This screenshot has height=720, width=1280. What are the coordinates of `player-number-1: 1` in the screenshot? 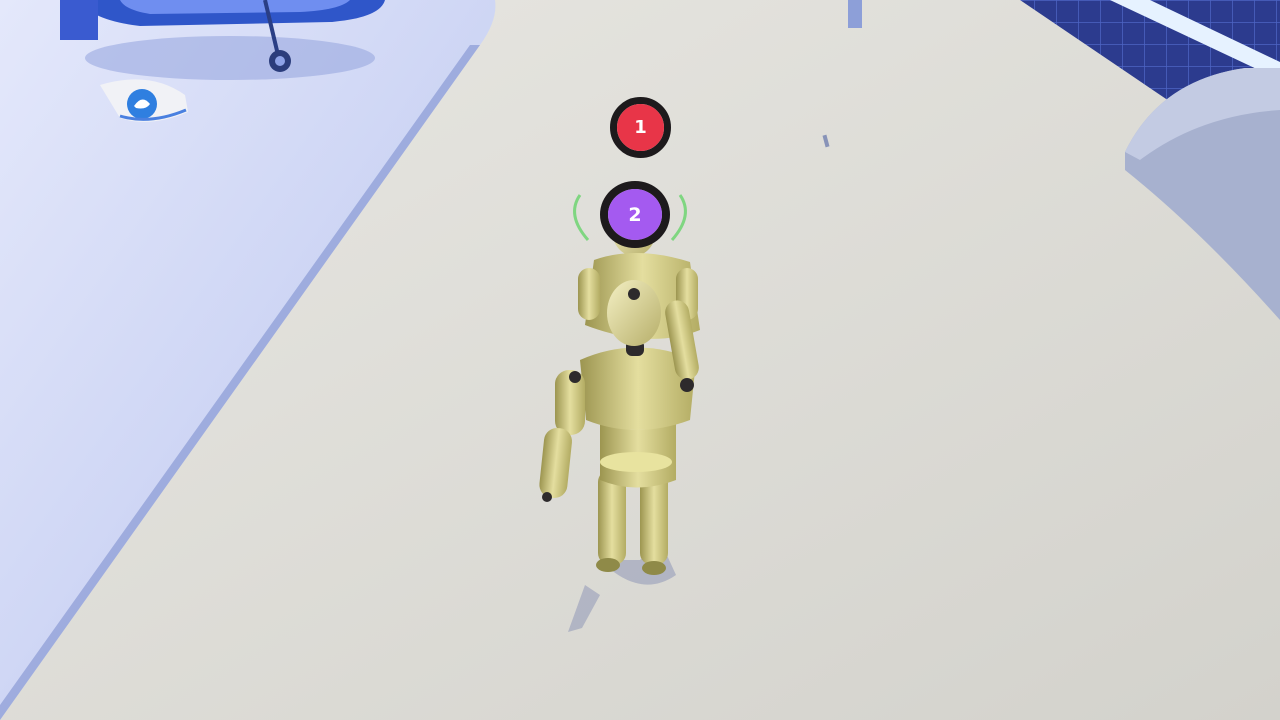 It's located at (640, 127).